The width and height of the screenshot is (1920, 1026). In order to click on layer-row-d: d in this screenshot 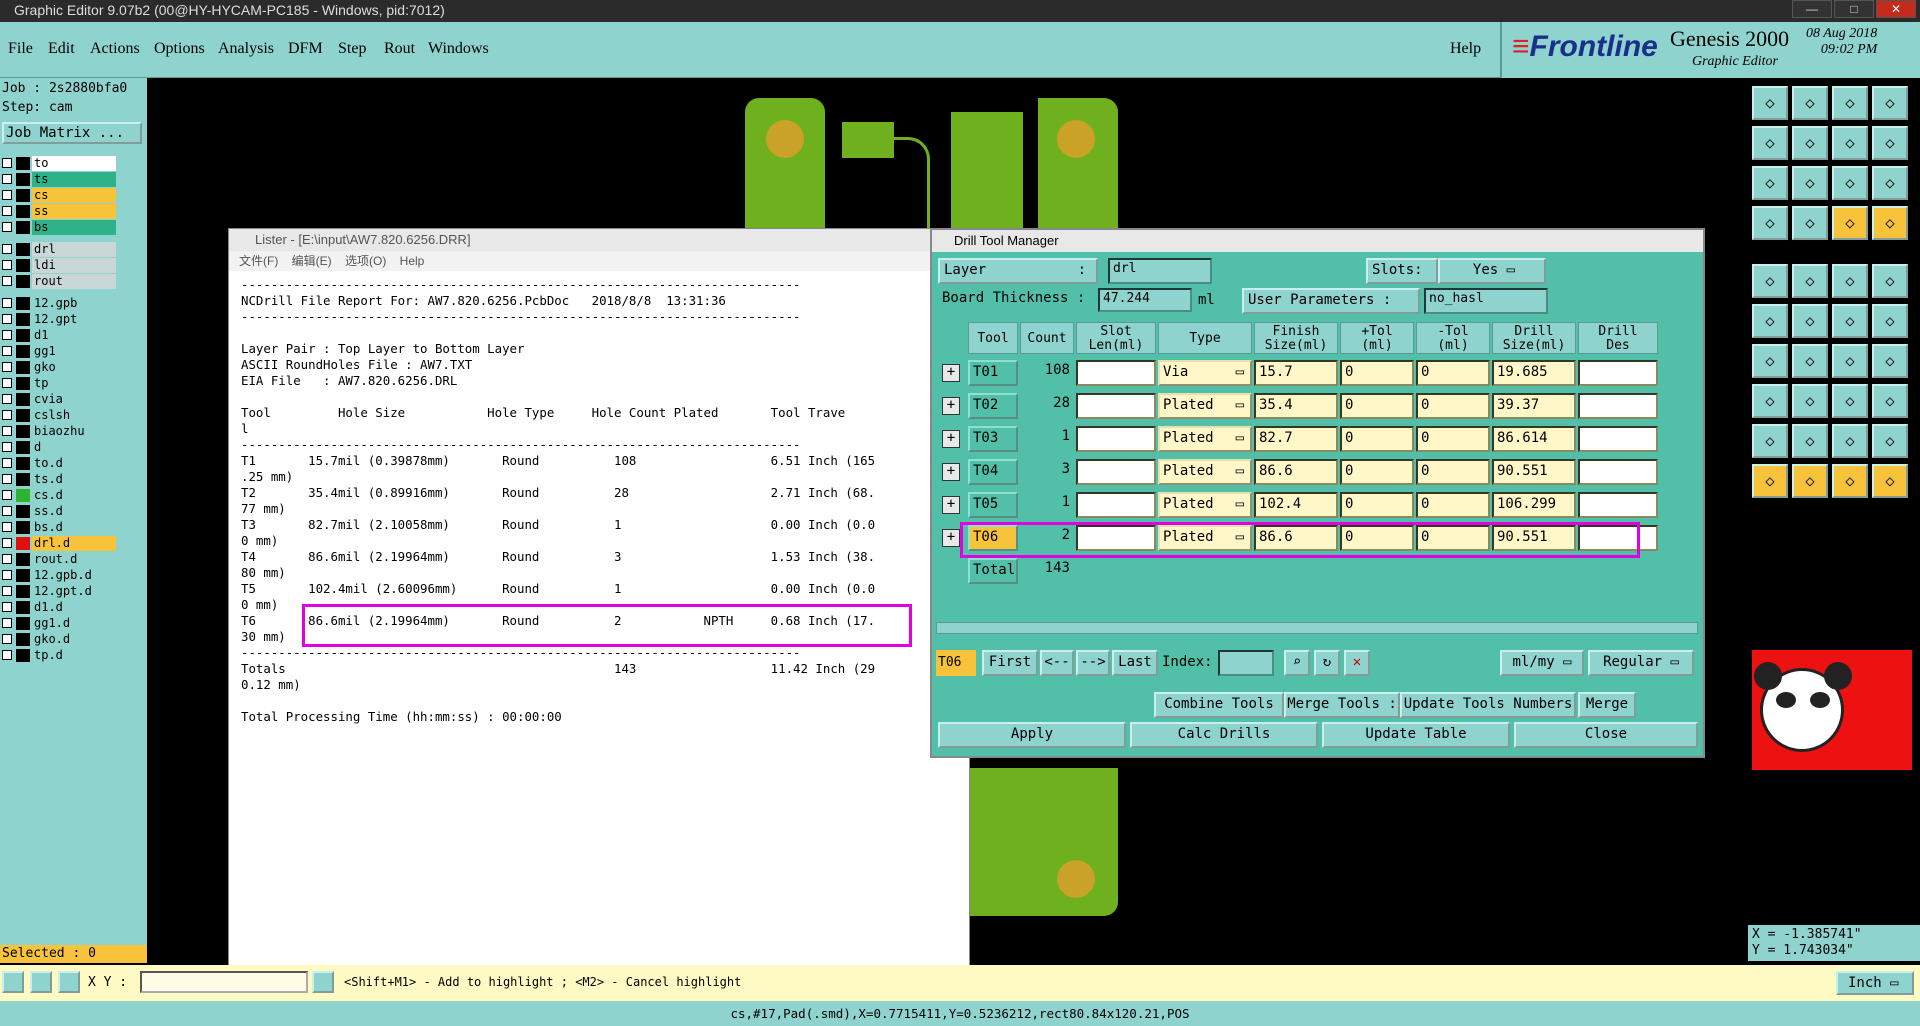, I will do `click(59, 447)`.